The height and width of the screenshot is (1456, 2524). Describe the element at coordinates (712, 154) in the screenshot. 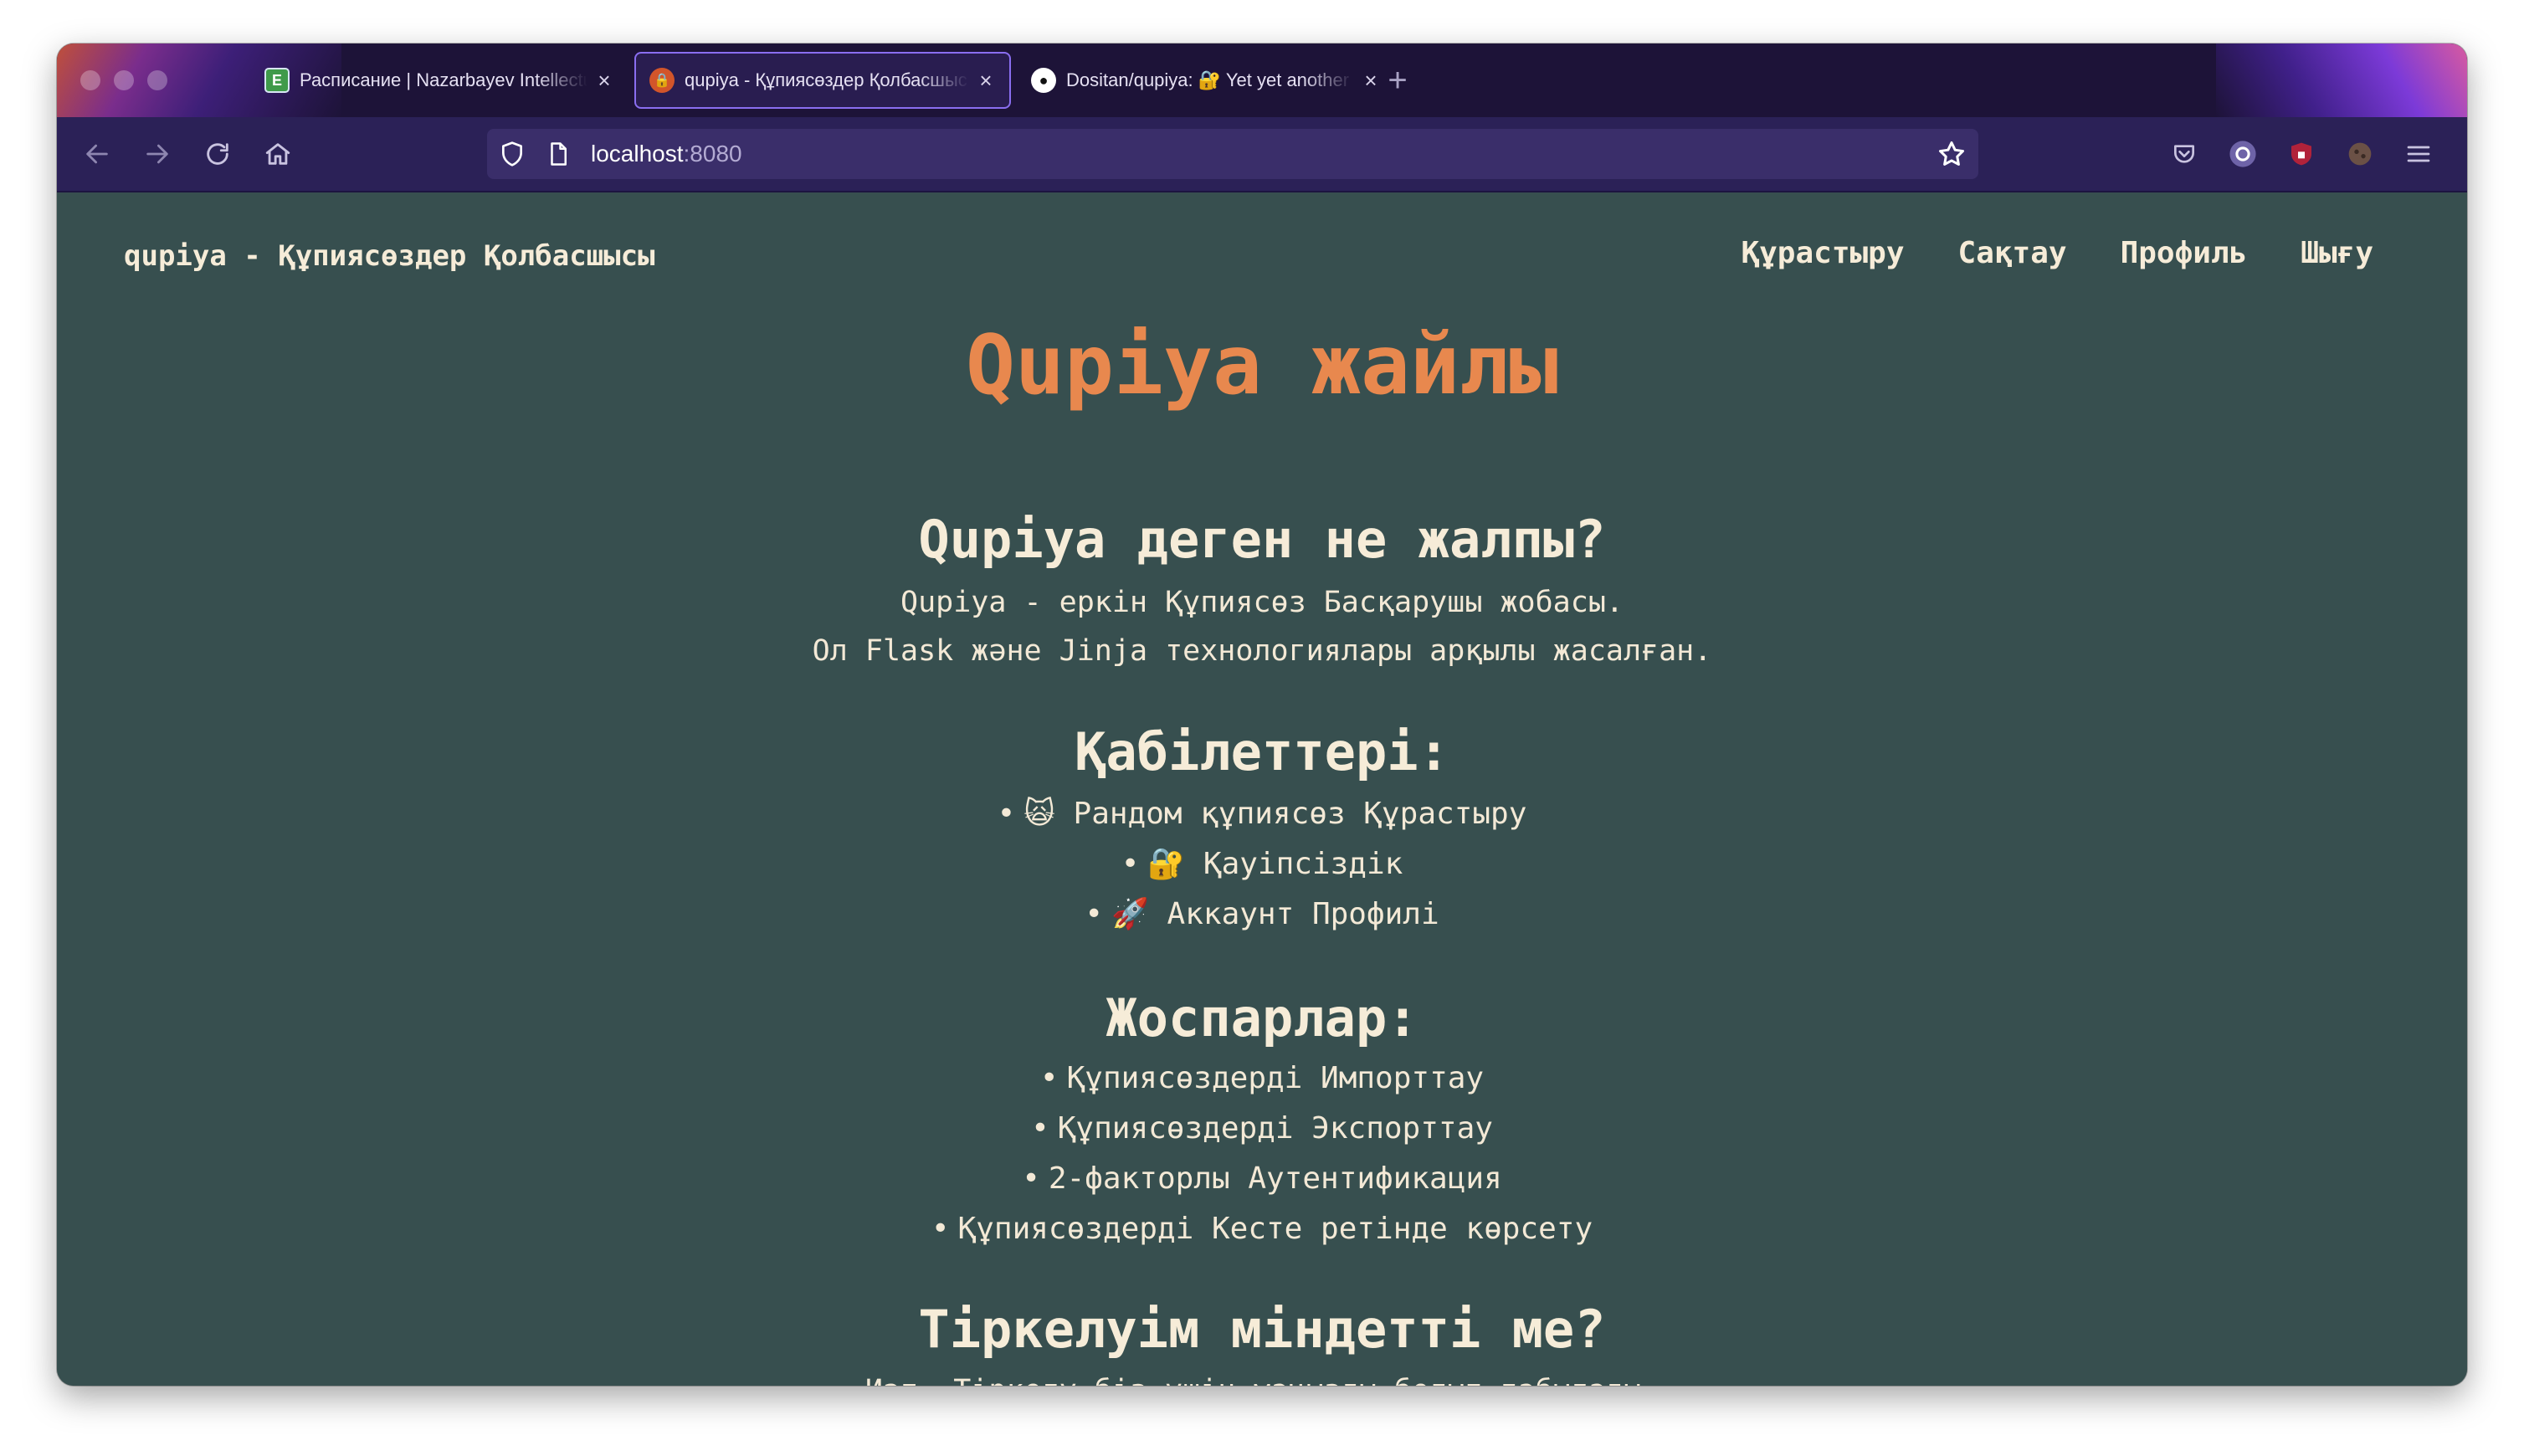

I see `url-port: :8080` at that location.